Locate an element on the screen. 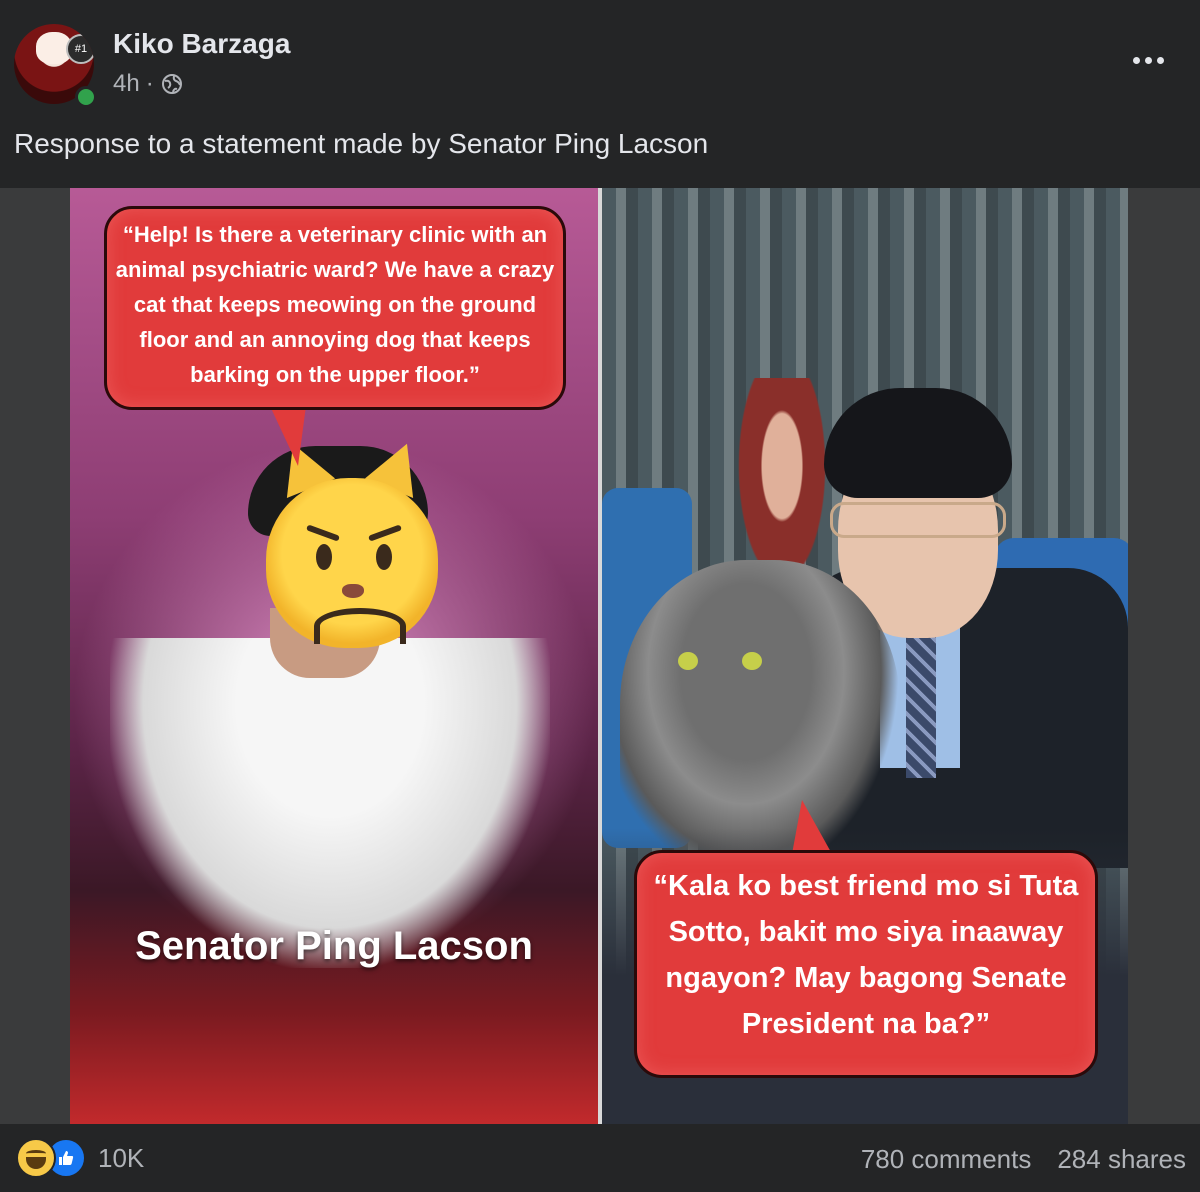 The height and width of the screenshot is (1192, 1200). footer-stats: 780 comments 284 shares is located at coordinates (1023, 1159).